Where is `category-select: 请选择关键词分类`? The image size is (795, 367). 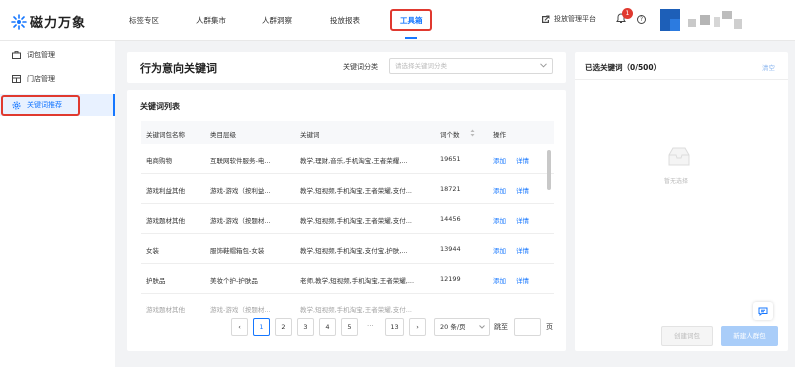
category-select: 请选择关键词分类 is located at coordinates (471, 66).